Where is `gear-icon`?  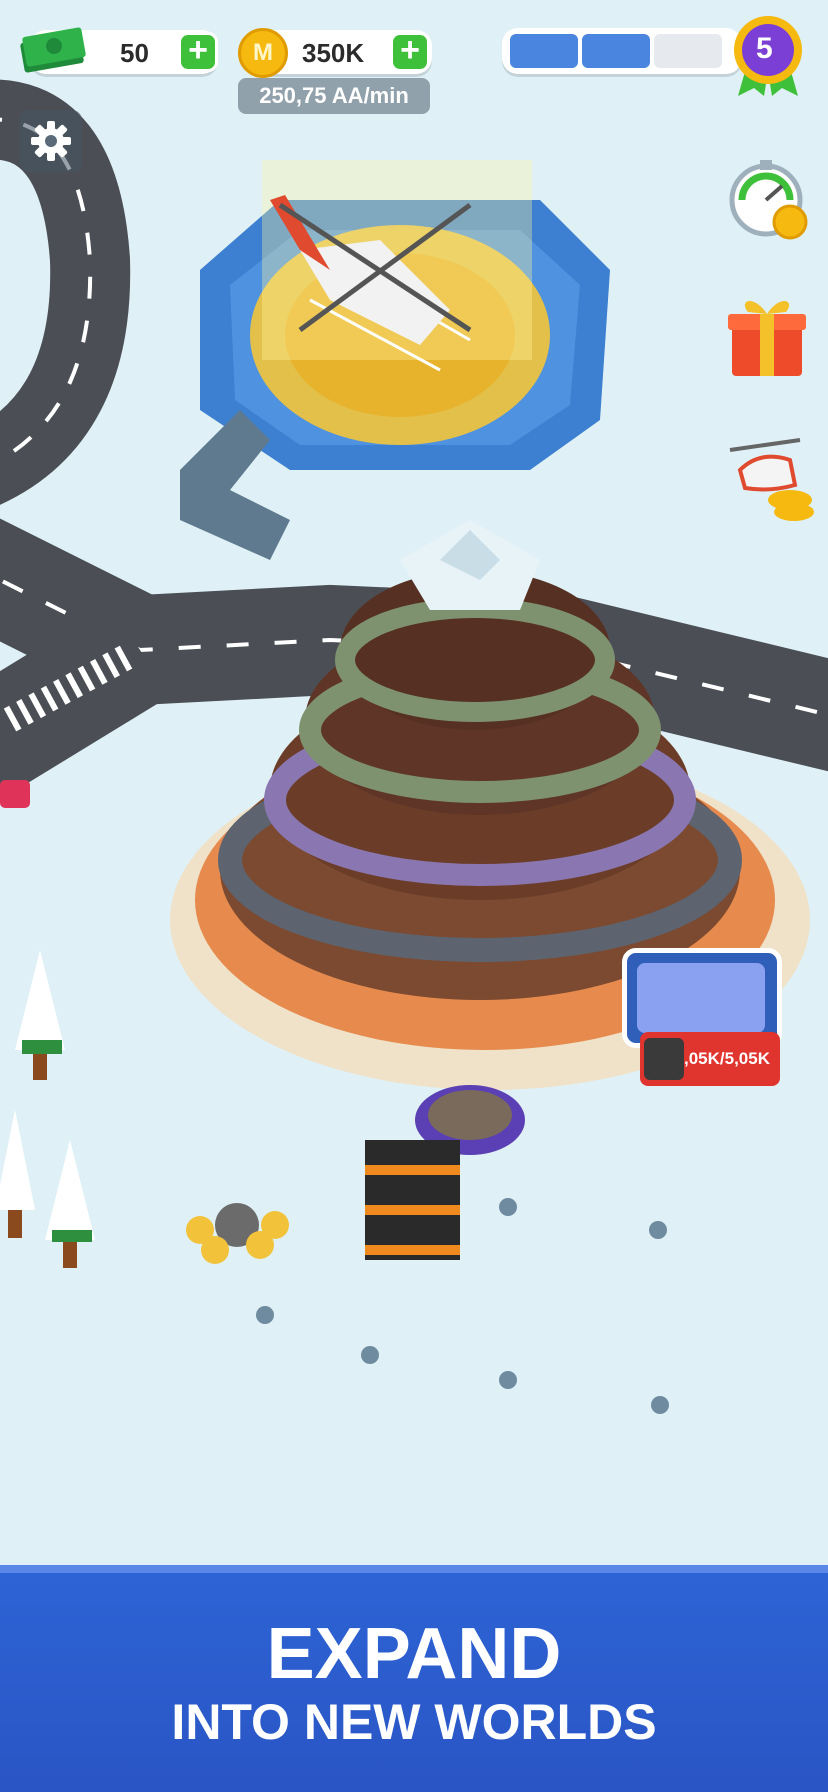
gear-icon is located at coordinates (51, 141).